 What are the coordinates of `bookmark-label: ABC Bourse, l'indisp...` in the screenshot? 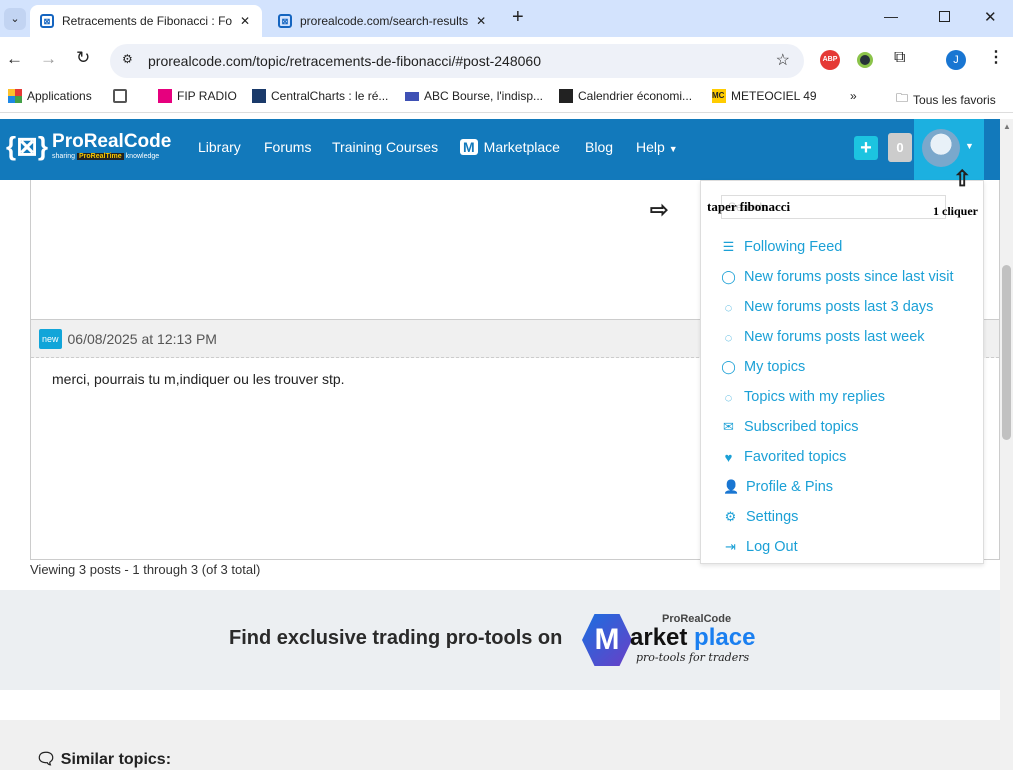 It's located at (484, 96).